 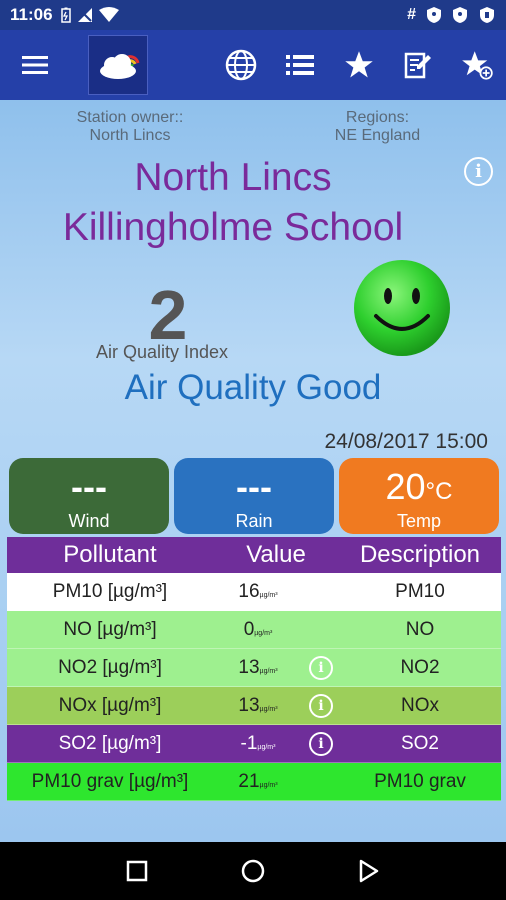 I want to click on status-bar: 11:06 #, so click(x=253, y=15).